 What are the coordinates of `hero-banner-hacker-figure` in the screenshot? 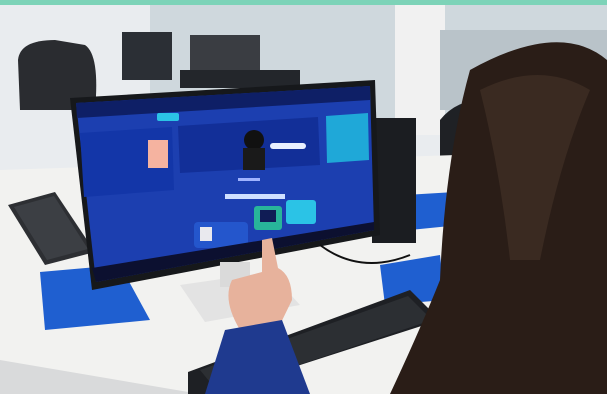 It's located at (254, 140).